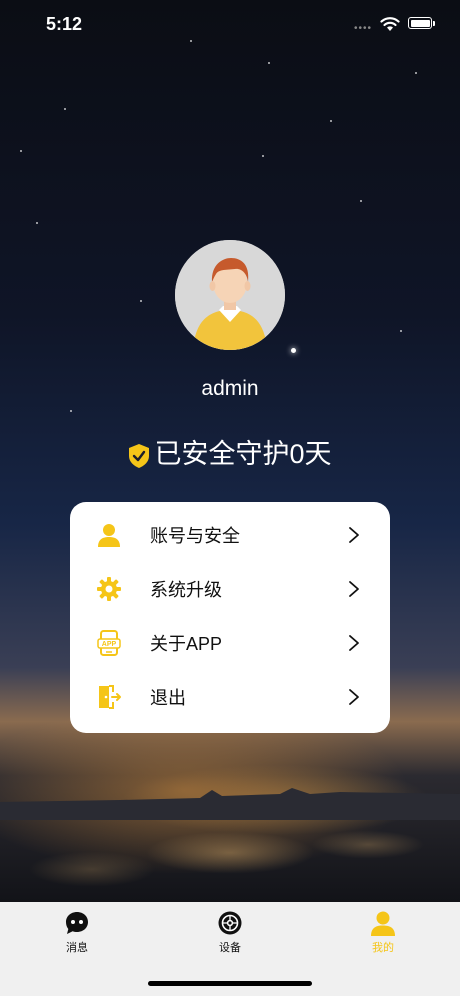 The width and height of the screenshot is (460, 996). I want to click on menu-item-label: 退出, so click(168, 698).